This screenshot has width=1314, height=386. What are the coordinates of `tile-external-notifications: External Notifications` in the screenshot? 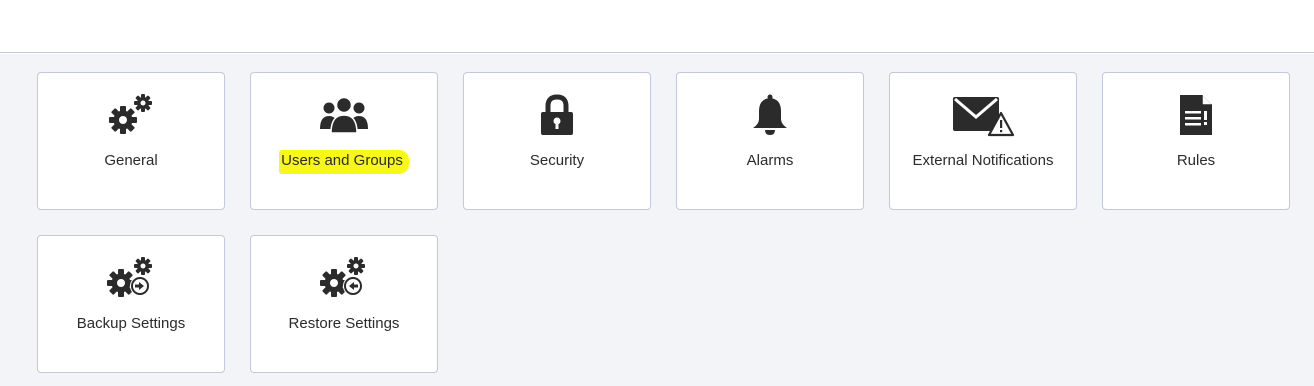 It's located at (983, 141).